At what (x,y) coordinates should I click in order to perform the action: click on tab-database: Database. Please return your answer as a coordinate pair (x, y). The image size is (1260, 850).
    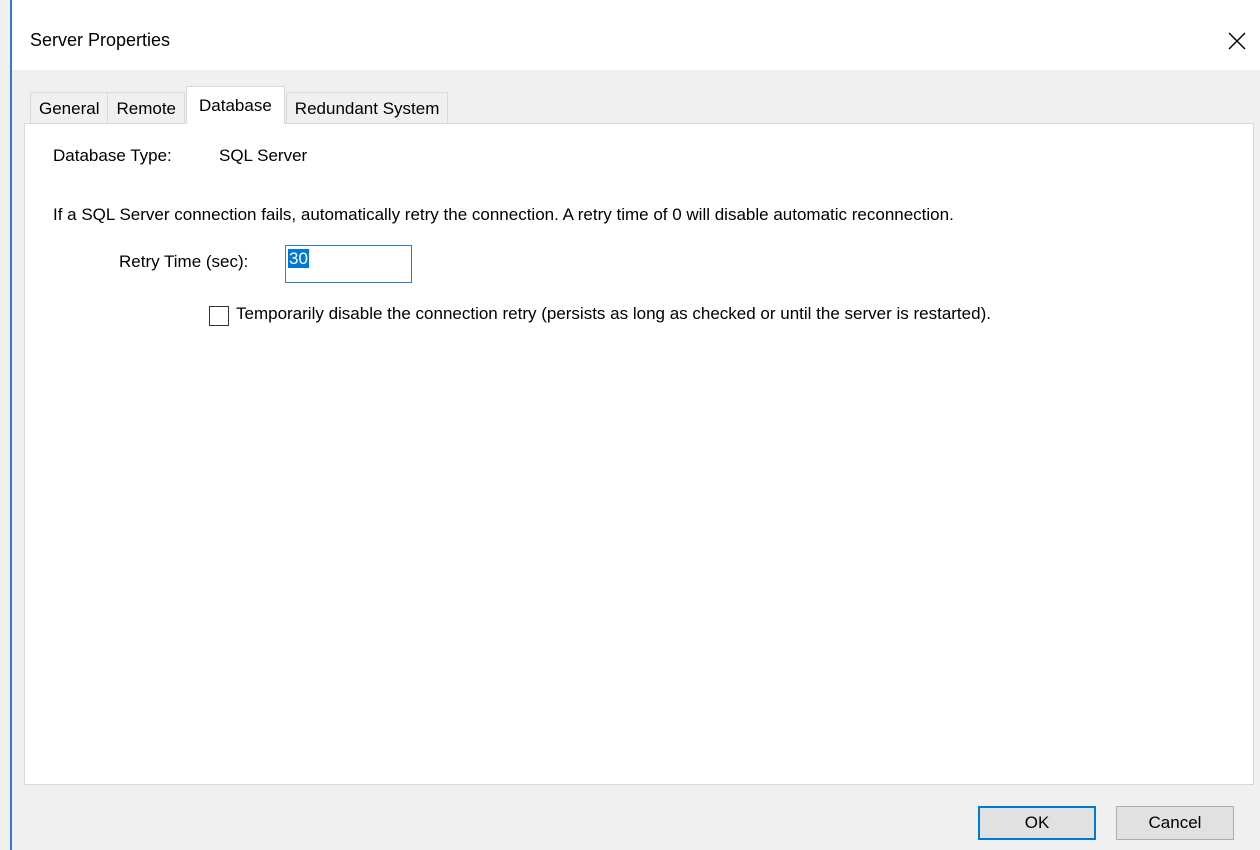
    Looking at the image, I should click on (235, 105).